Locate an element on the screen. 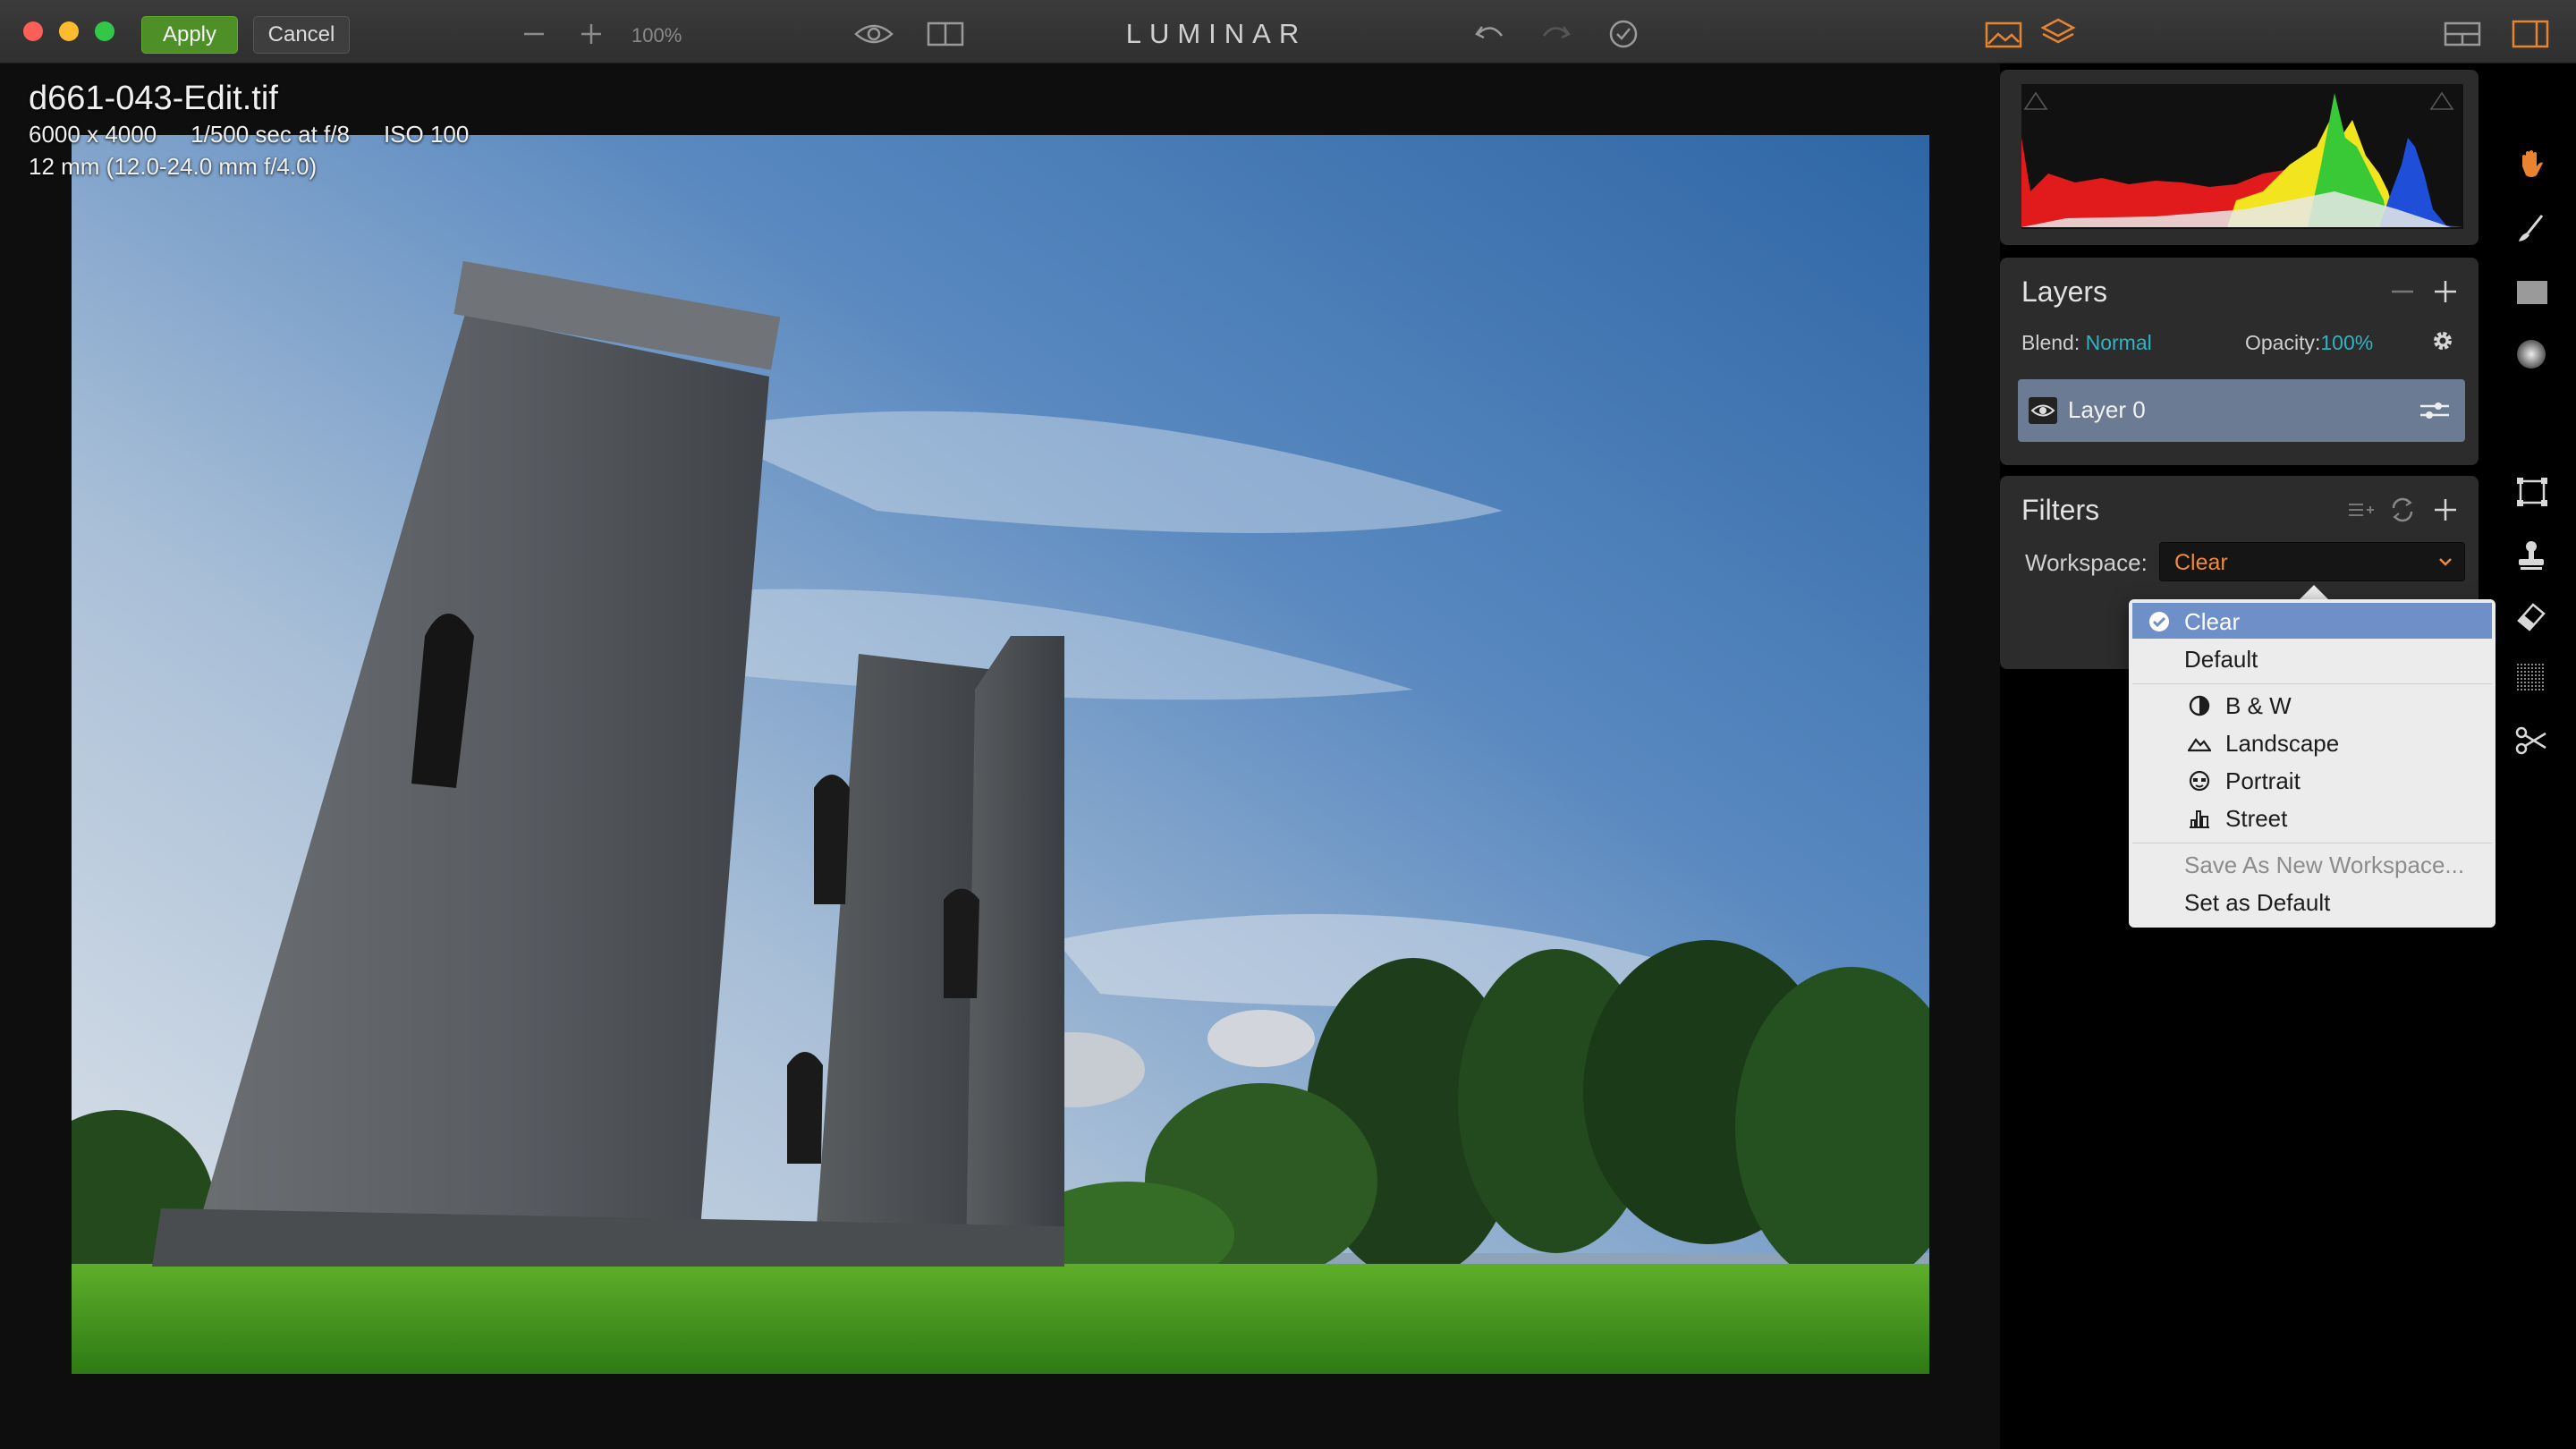 Image resolution: width=2576 pixels, height=1449 pixels. menu-item-label: Landscape is located at coordinates (2282, 743).